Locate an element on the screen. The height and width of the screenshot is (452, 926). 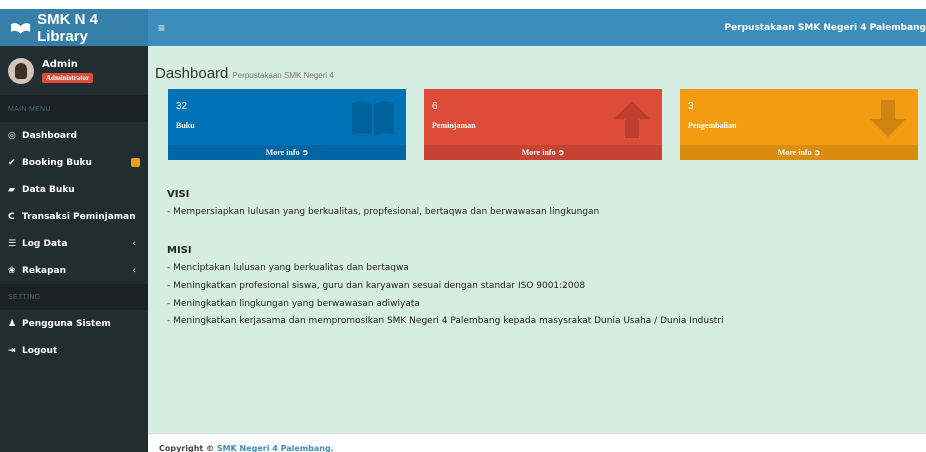
user-panel: Admin Administrator is located at coordinates (74, 71).